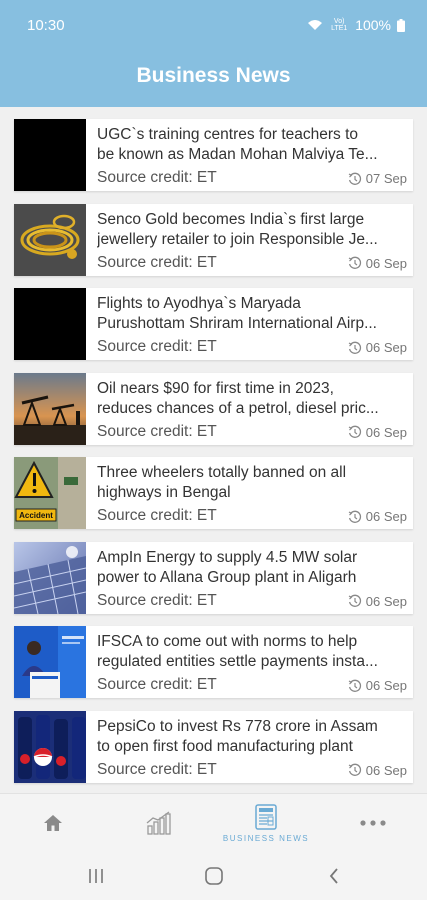  I want to click on status-icons: Vo) LTE1 100%, so click(356, 25).